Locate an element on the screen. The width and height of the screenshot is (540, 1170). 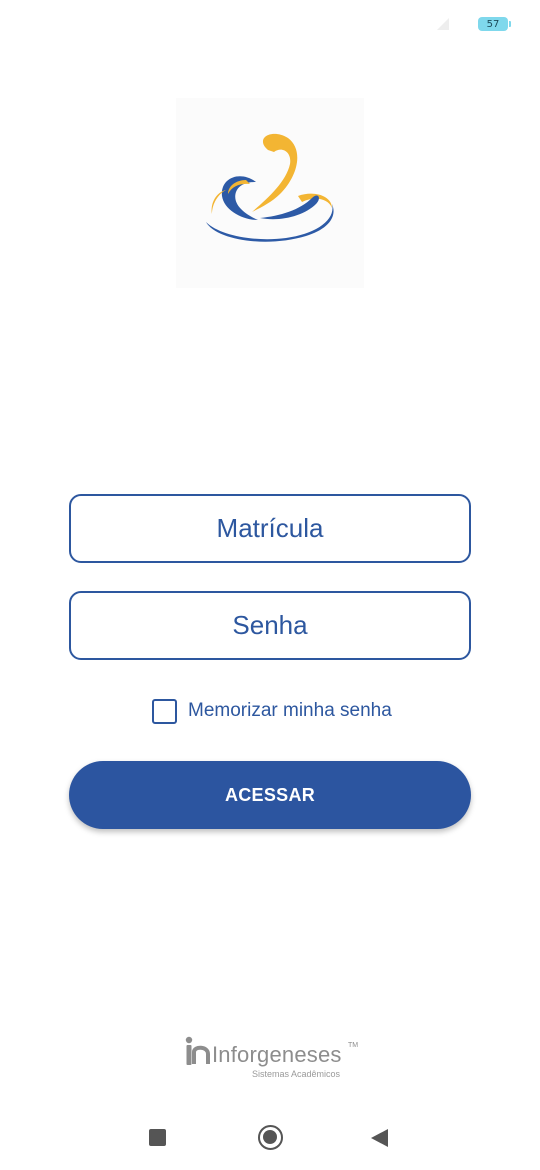
inforgeneses-logo-icon is located at coordinates (197, 1050).